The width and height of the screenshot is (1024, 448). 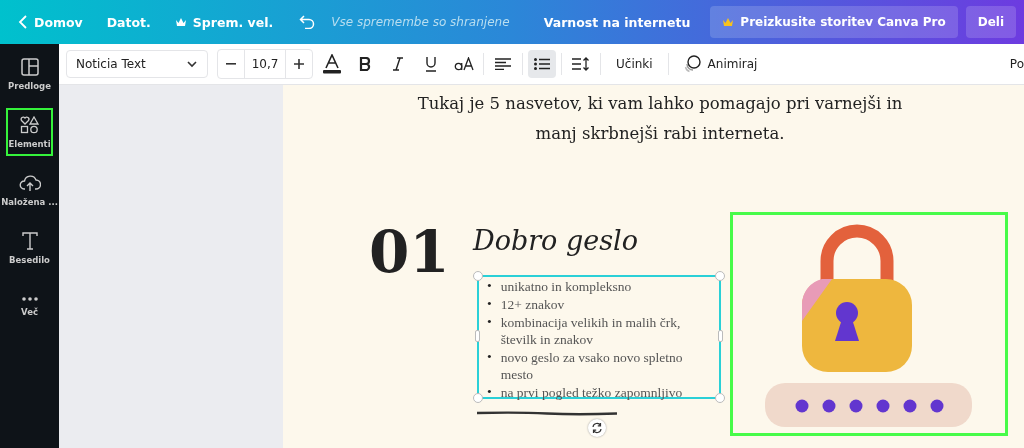 What do you see at coordinates (464, 64) in the screenshot?
I see `letter-case-icon` at bounding box center [464, 64].